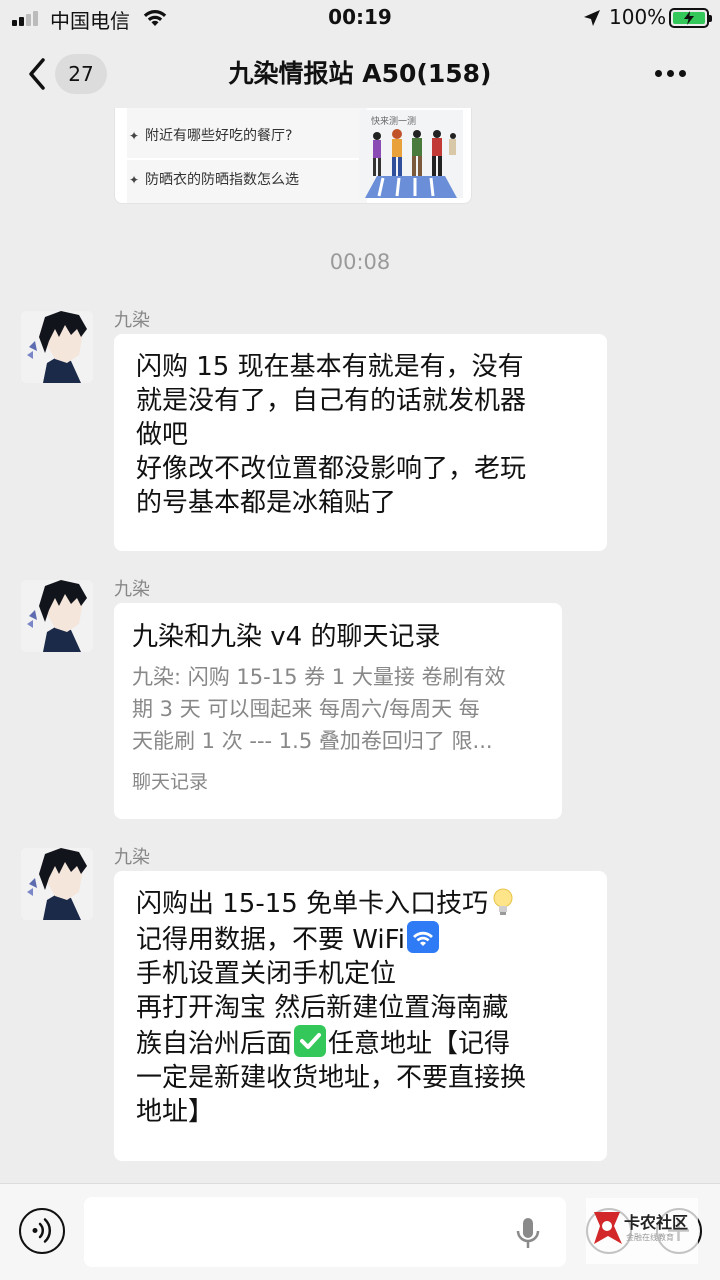 The height and width of the screenshot is (1280, 720). I want to click on voice-input-button, so click(42, 1231).